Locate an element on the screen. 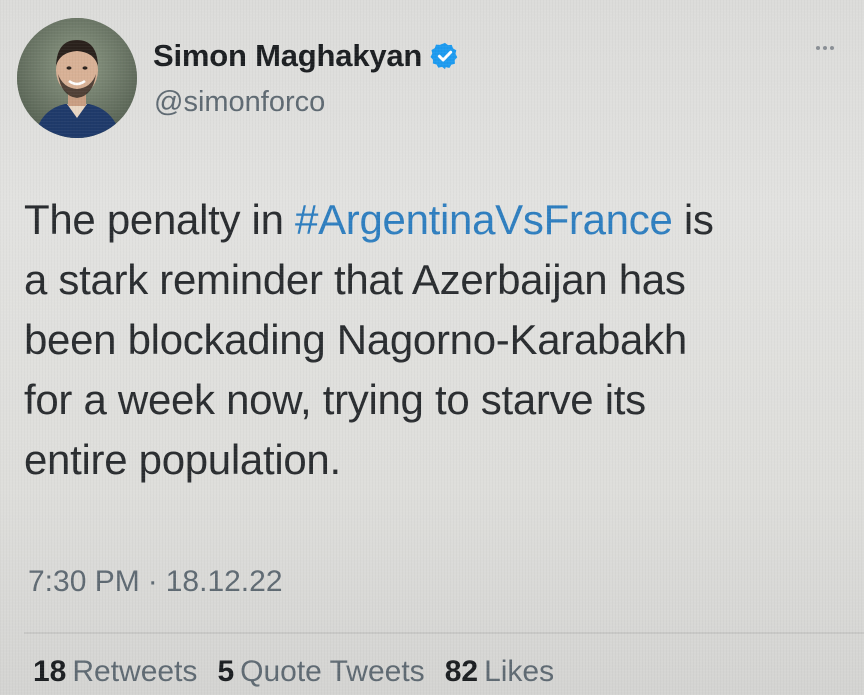  tweet-text-segment: is is located at coordinates (693, 219).